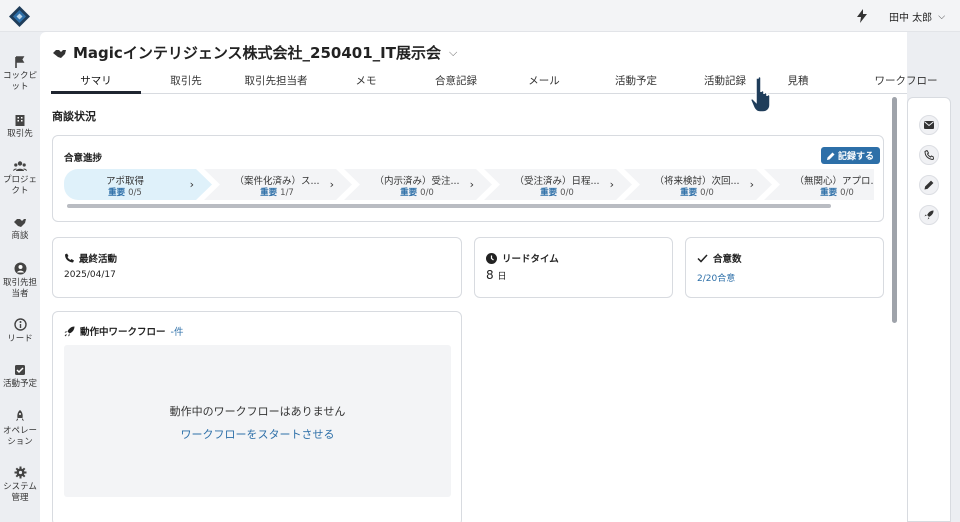  I want to click on edit-button, so click(929, 185).